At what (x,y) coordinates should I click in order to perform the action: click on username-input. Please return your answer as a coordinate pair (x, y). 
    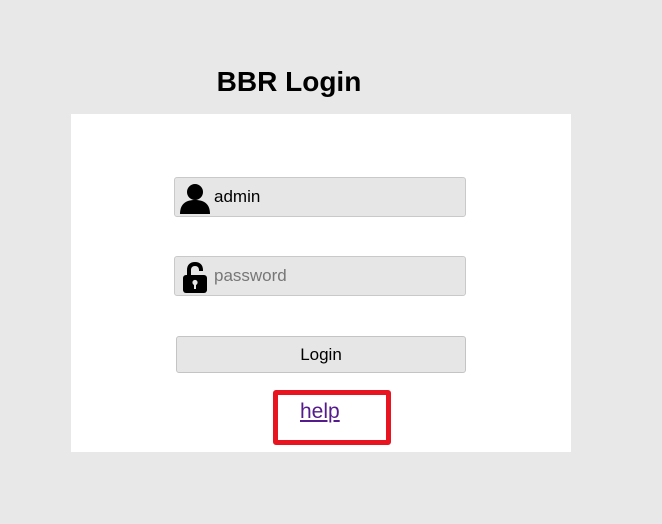
    Looking at the image, I should click on (336, 197).